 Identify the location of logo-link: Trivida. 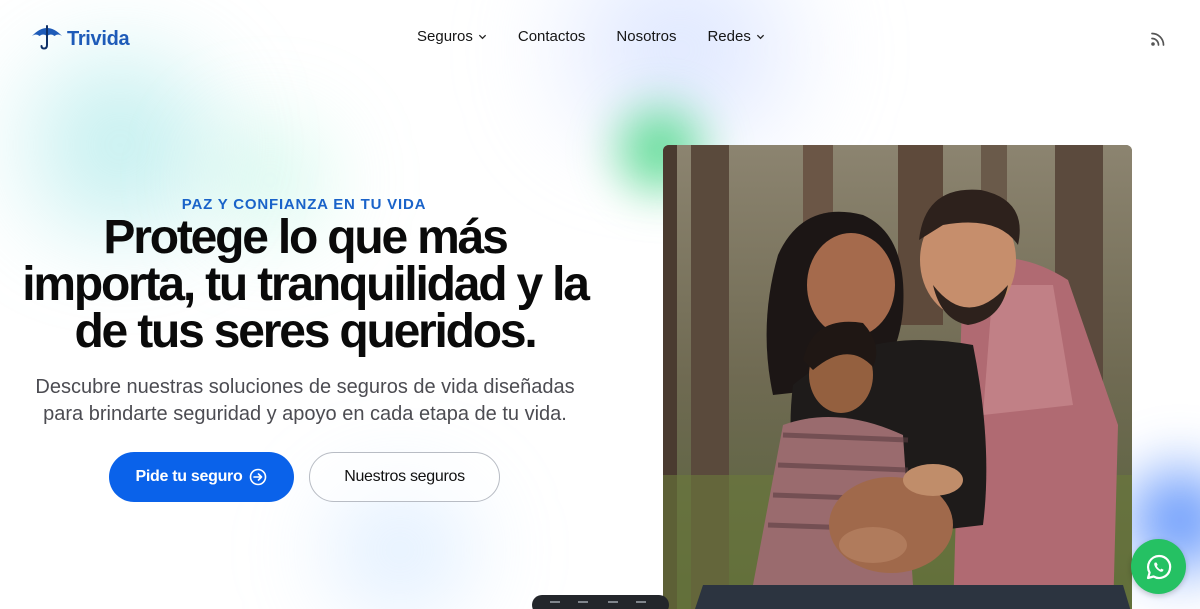
(80, 39).